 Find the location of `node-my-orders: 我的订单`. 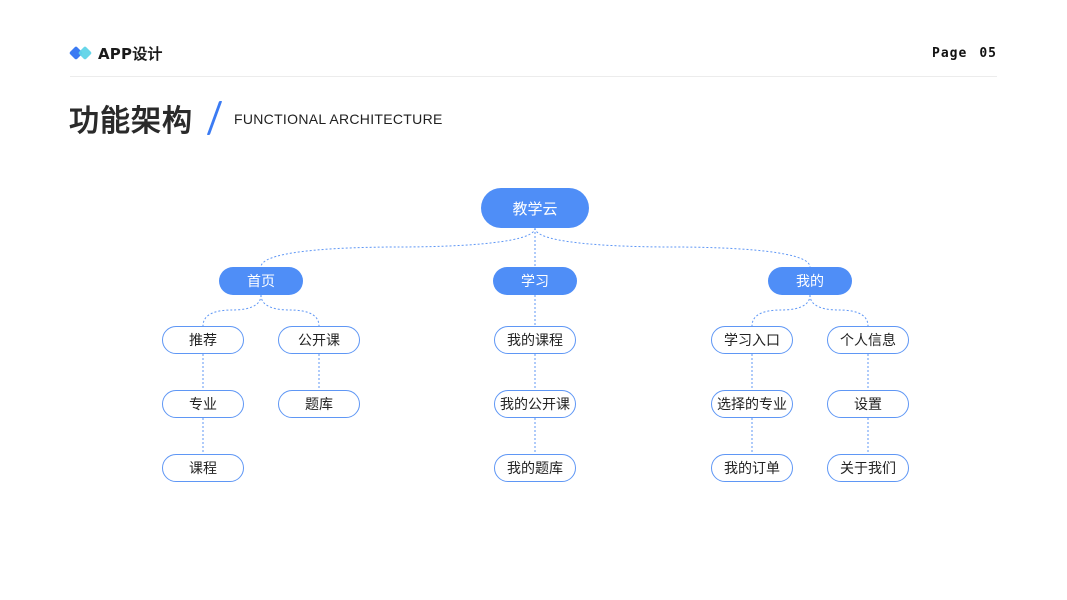

node-my-orders: 我的订单 is located at coordinates (752, 468).